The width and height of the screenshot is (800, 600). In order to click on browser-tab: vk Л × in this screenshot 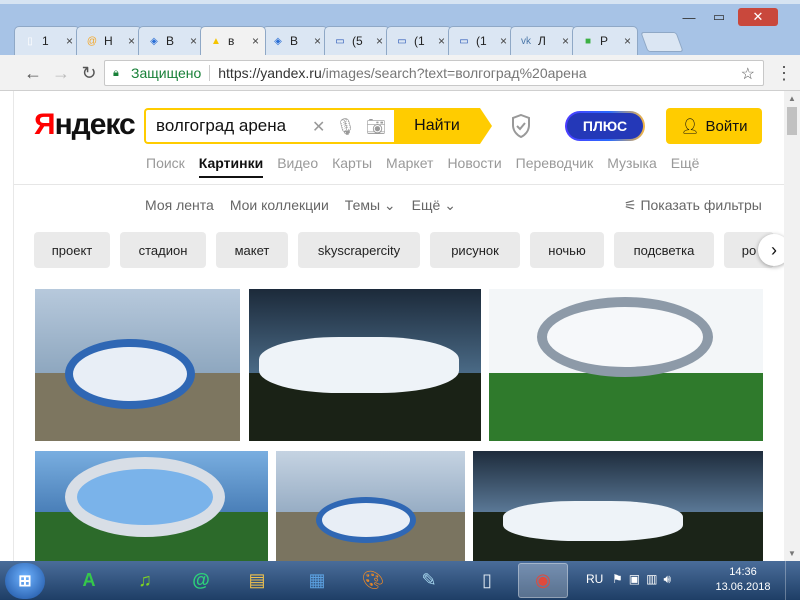, I will do `click(543, 40)`.